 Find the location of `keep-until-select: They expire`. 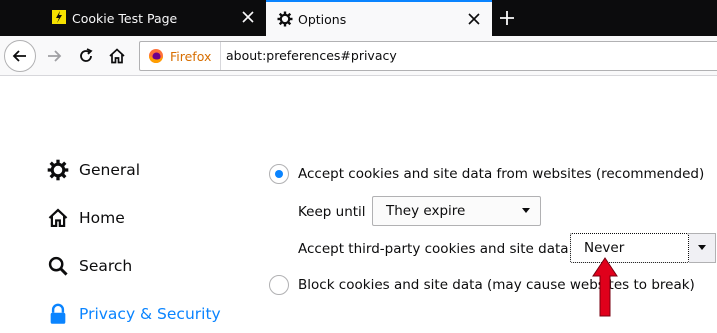

keep-until-select: They expire is located at coordinates (456, 211).